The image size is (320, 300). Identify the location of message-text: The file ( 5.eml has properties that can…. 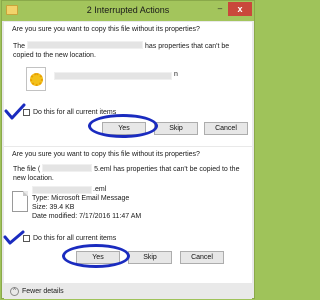
(128, 173).